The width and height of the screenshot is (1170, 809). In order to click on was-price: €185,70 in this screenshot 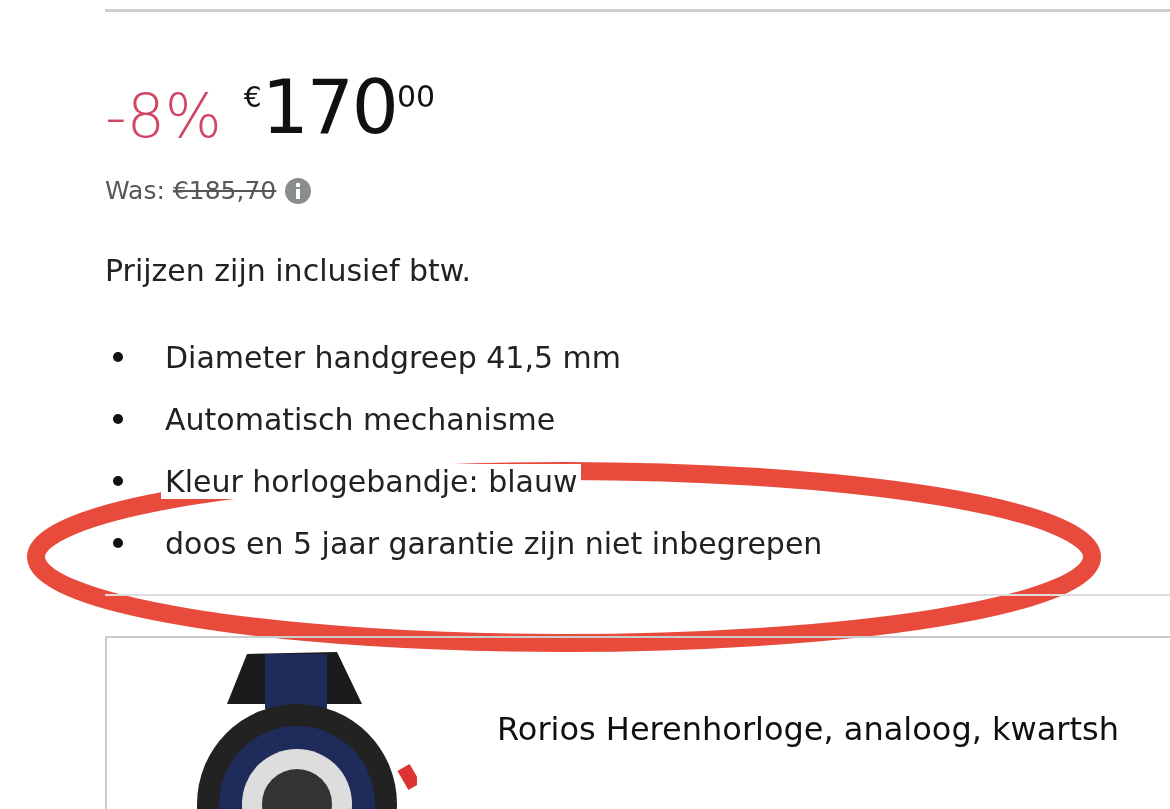, I will do `click(224, 190)`.